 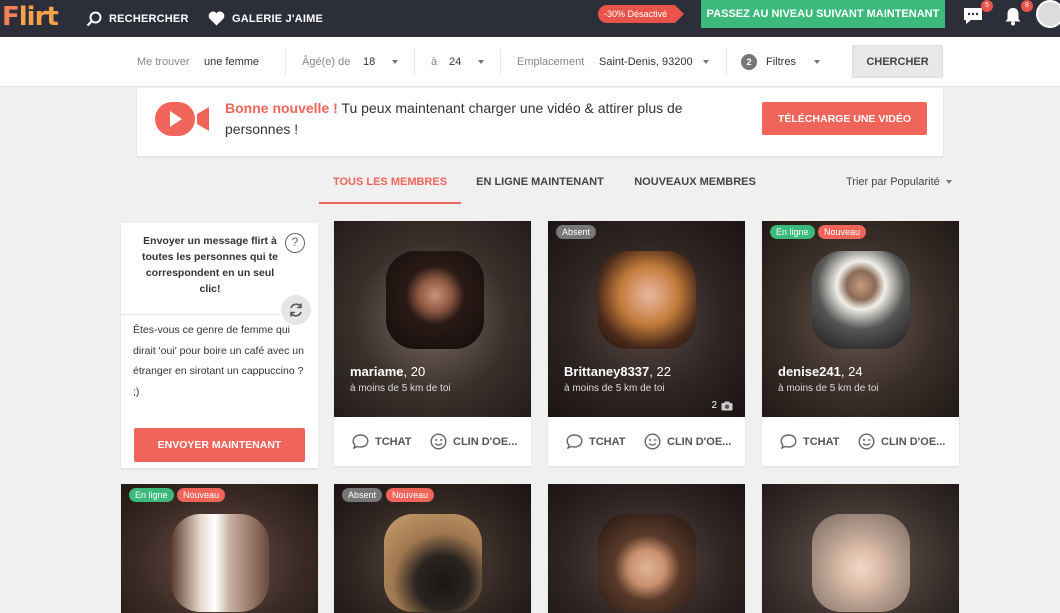 What do you see at coordinates (851, 371) in the screenshot?
I see `member-age: , 24` at bounding box center [851, 371].